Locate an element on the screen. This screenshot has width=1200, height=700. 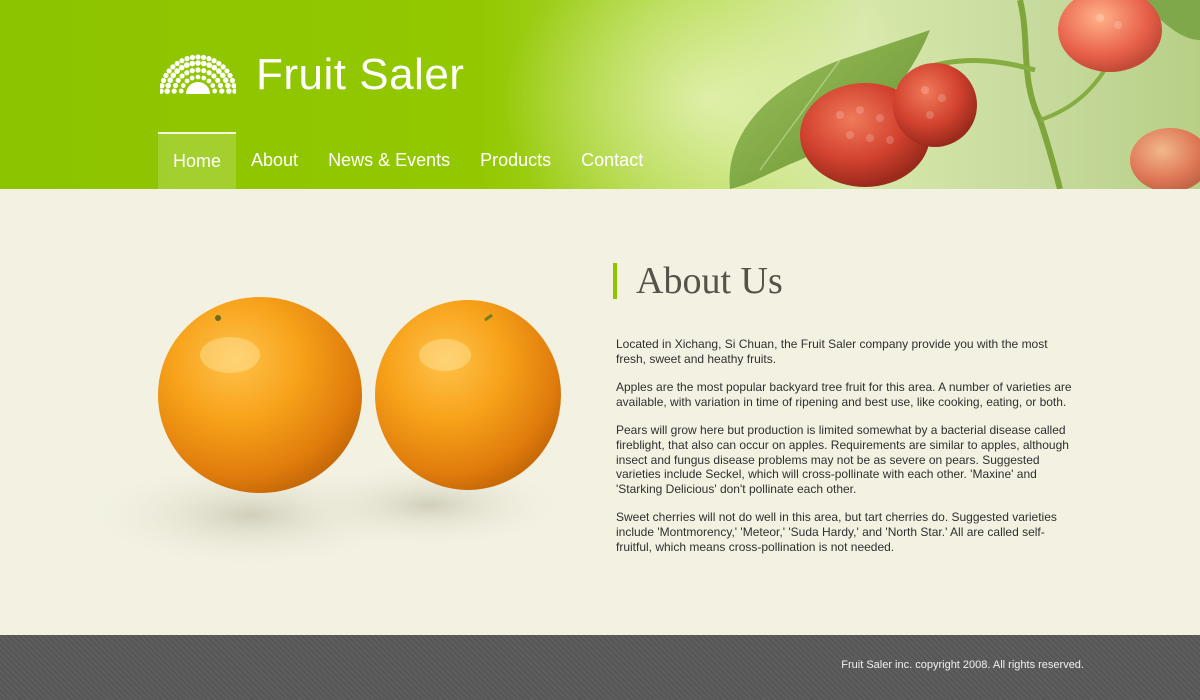
logo: Fruit Saler is located at coordinates (312, 75).